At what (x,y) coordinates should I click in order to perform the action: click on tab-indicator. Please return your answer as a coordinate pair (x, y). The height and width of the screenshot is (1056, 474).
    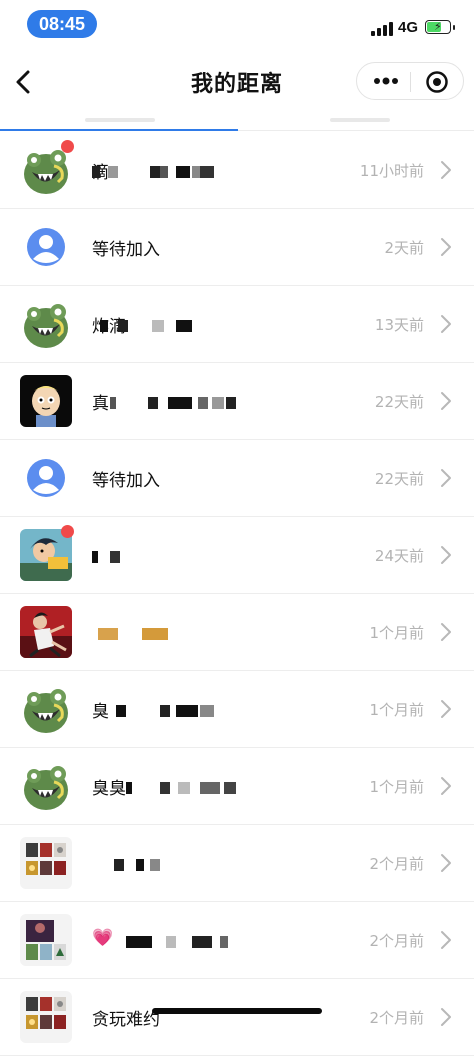
    Looking at the image, I should click on (237, 125).